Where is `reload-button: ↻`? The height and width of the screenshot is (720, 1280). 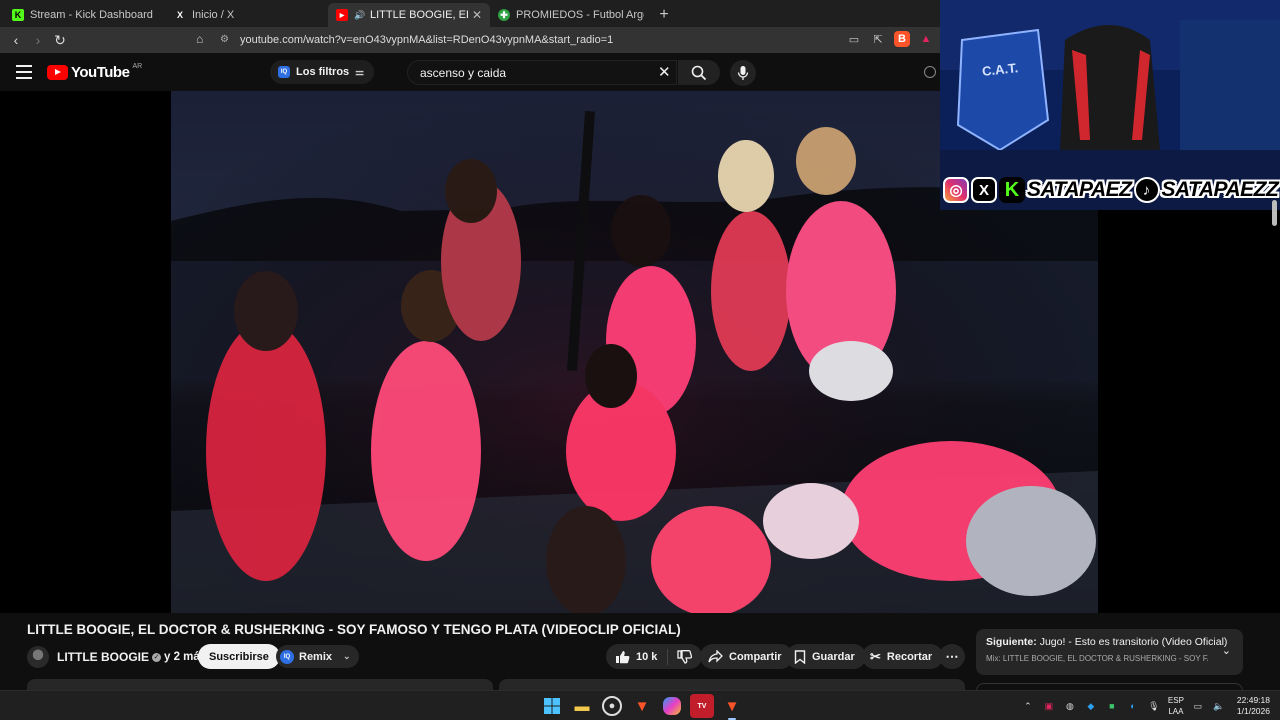
reload-button: ↻ is located at coordinates (60, 40).